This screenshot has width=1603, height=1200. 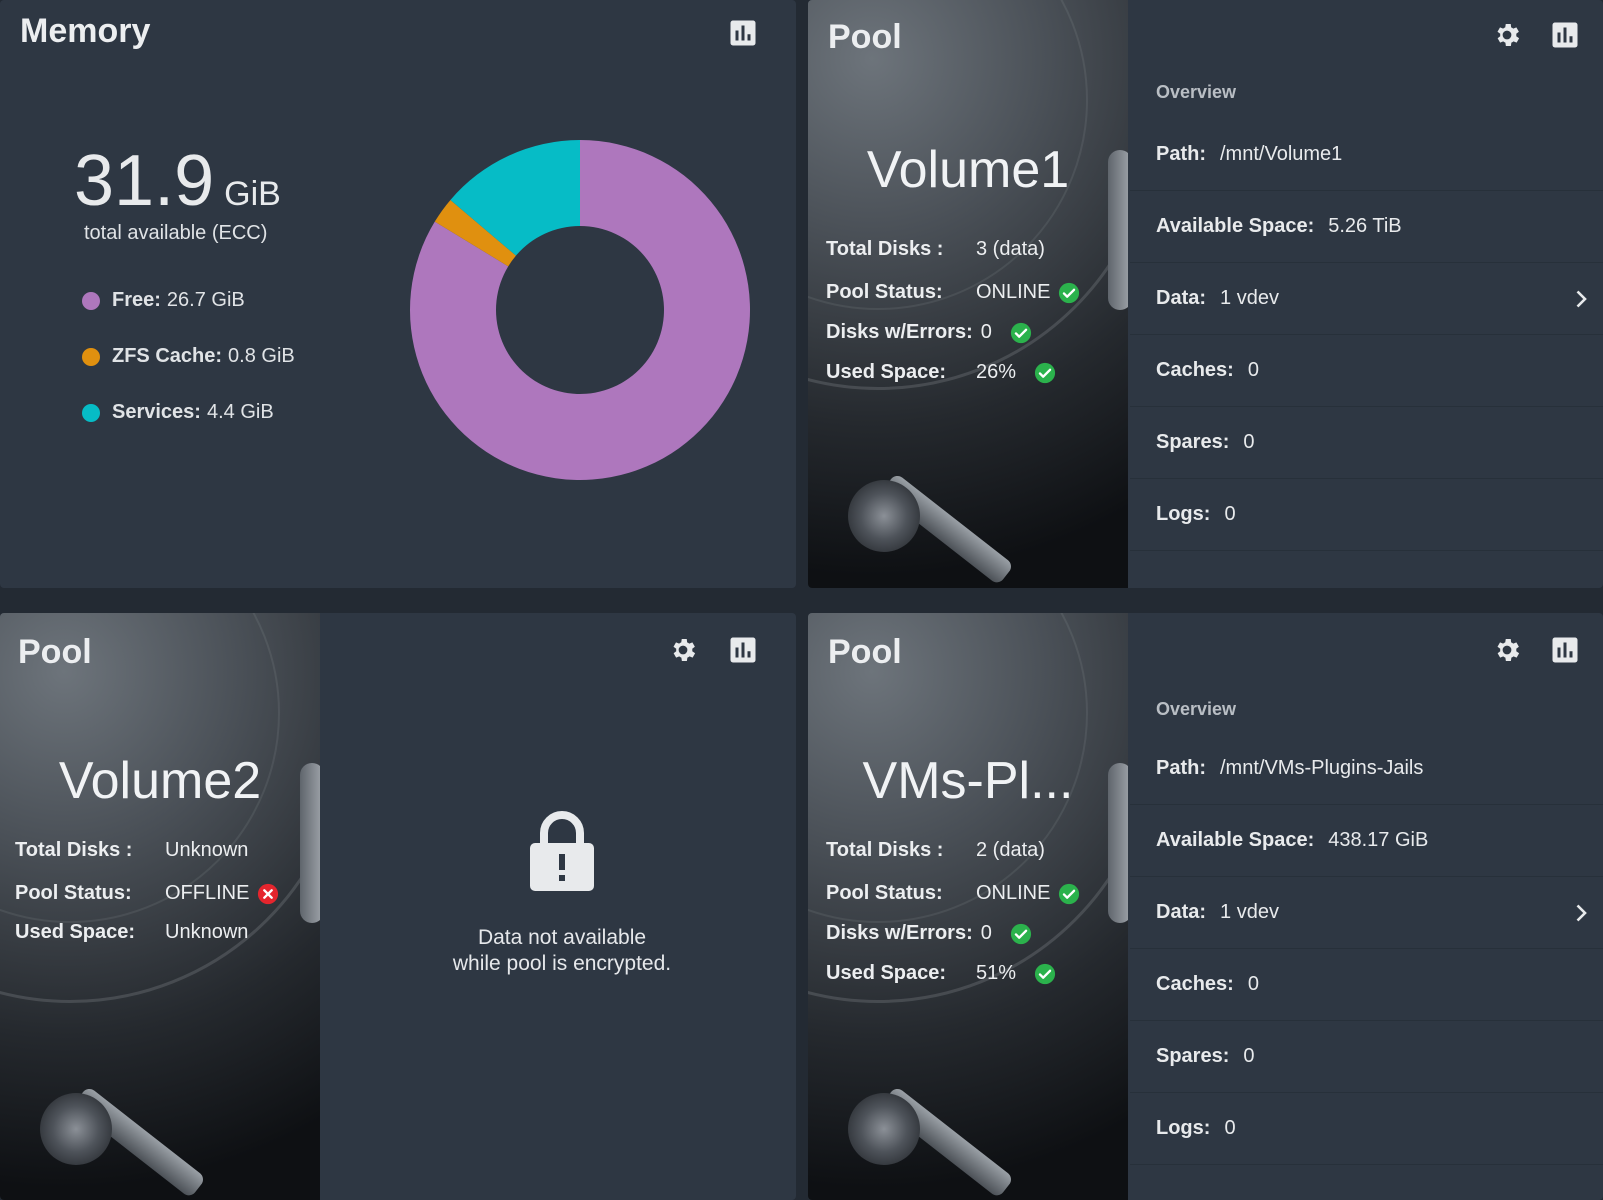 I want to click on memory-card-title: Memory, so click(x=85, y=31).